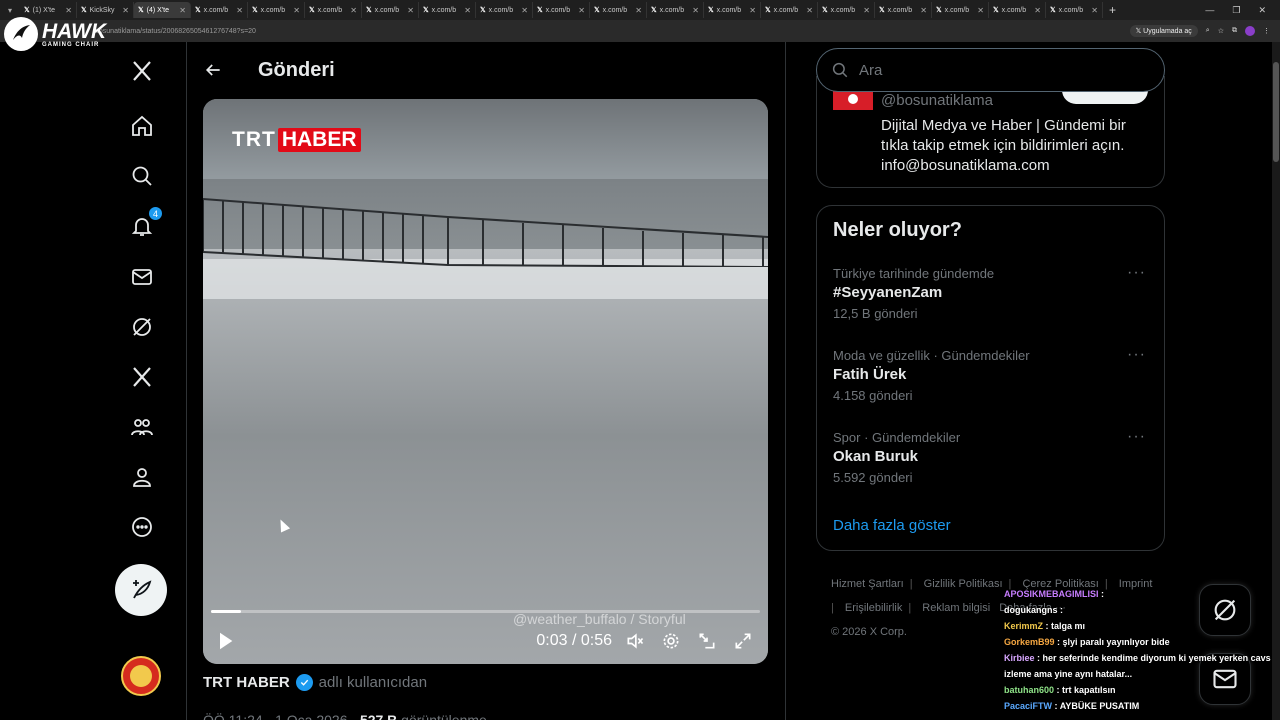 The image size is (1280, 720). Describe the element at coordinates (999, 70) in the screenshot. I see `search-input` at that location.